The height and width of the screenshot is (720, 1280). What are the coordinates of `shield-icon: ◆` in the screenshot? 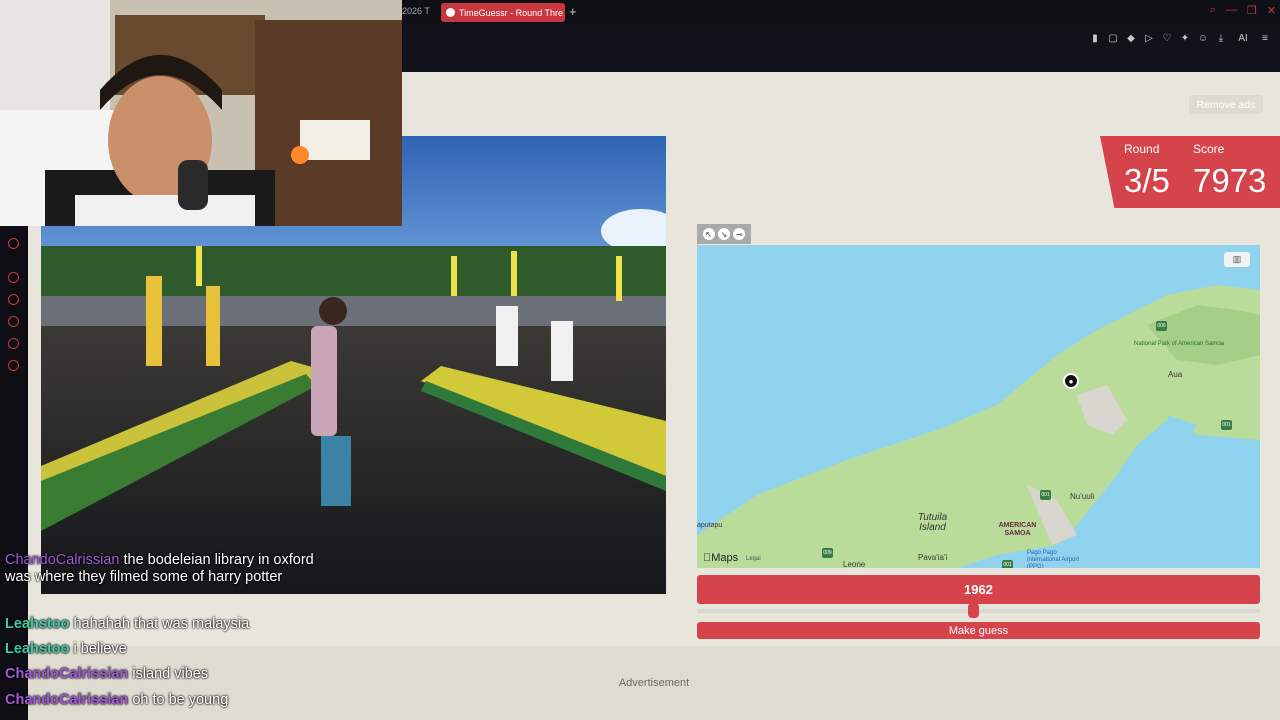 It's located at (1131, 38).